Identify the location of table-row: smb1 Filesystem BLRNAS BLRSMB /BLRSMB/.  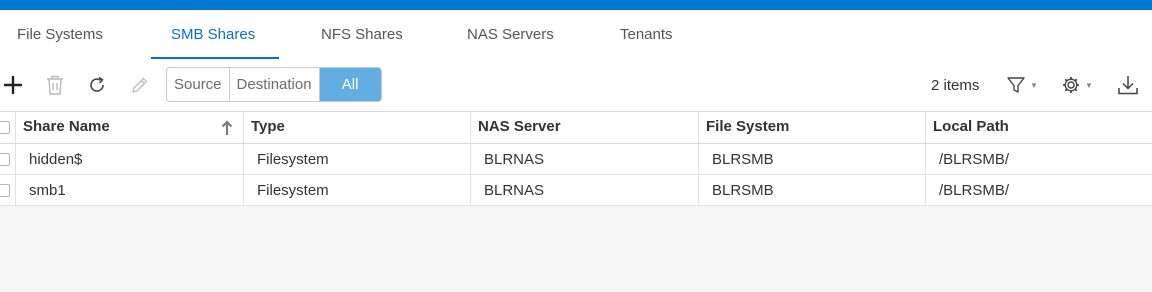
(576, 190).